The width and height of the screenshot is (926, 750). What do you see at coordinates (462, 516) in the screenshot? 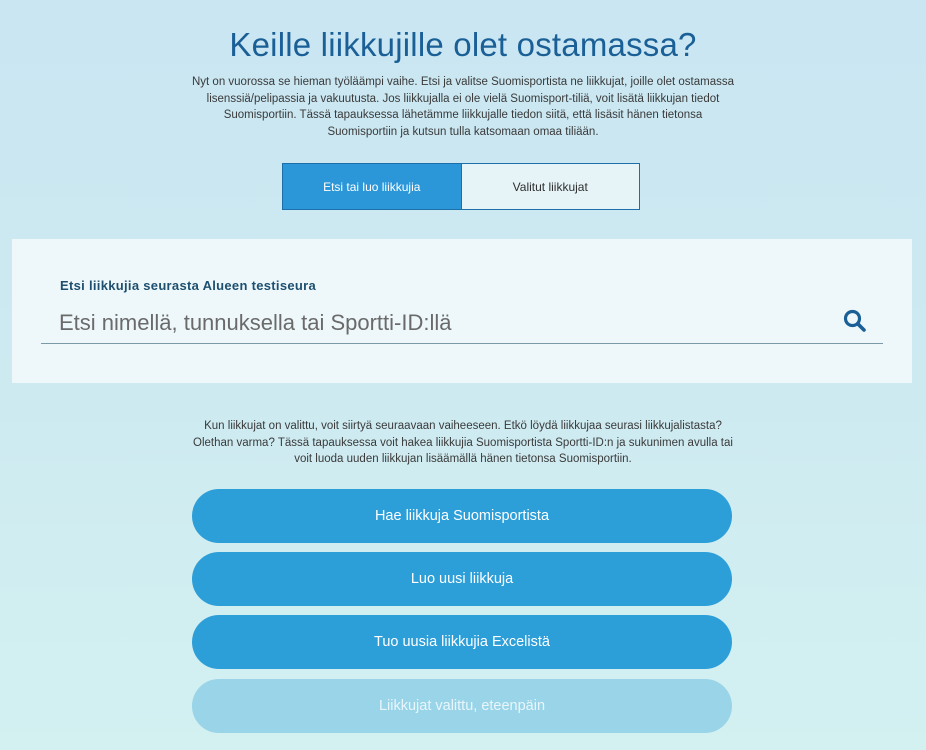
I see `fetch-from-suomisport-button: Hae liikkuja Suomisportista` at bounding box center [462, 516].